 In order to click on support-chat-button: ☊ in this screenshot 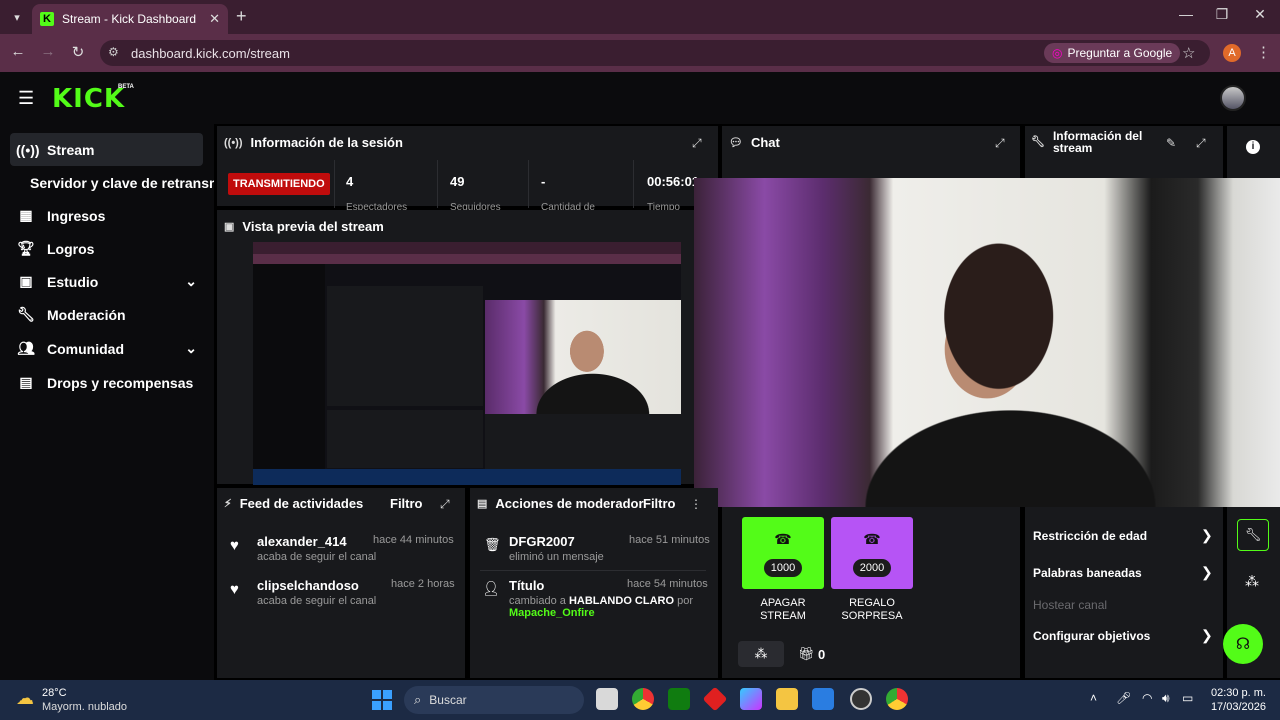, I will do `click(1243, 644)`.